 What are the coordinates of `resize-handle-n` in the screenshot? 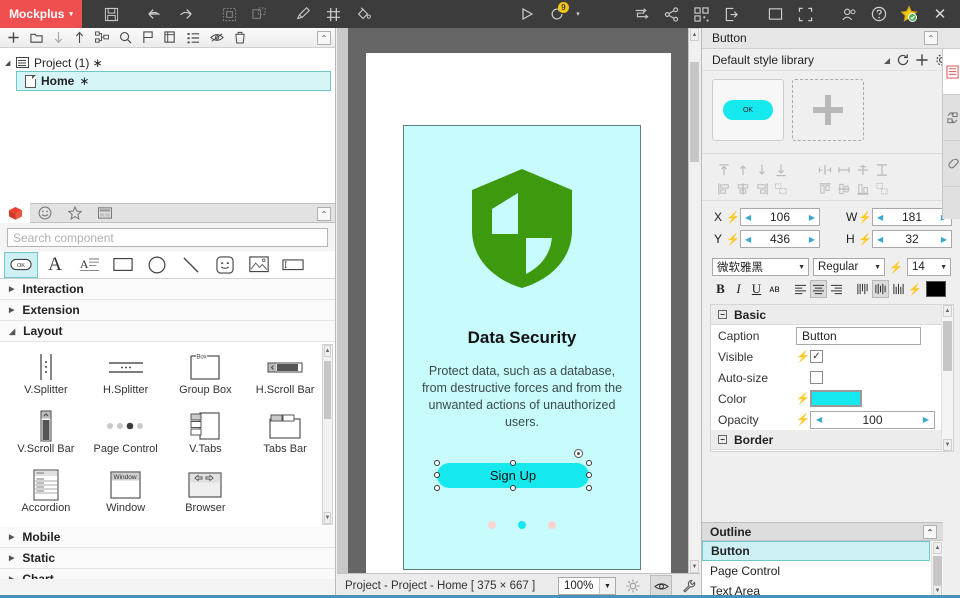 It's located at (513, 463).